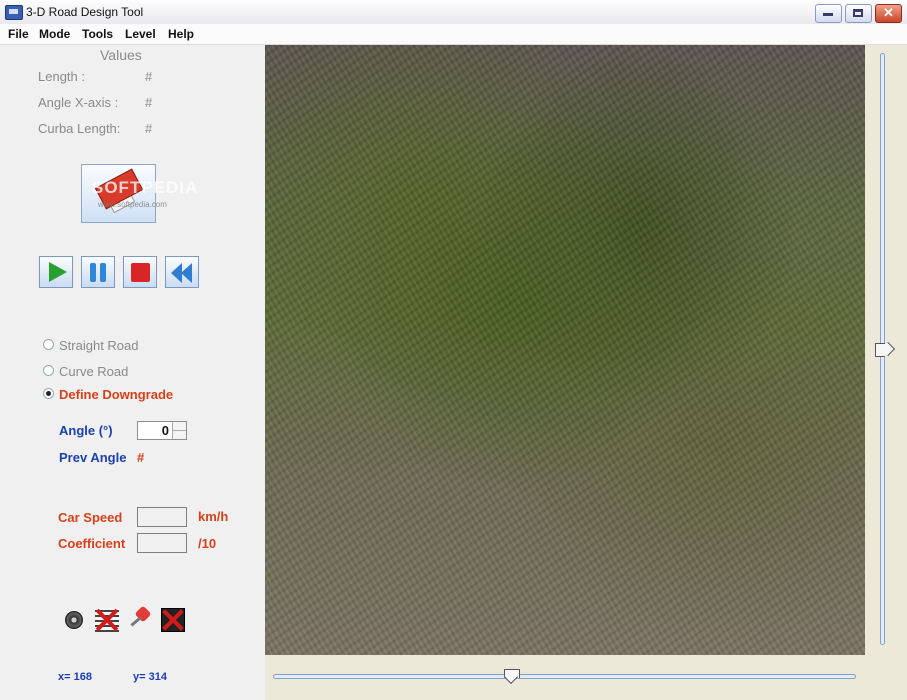 Image resolution: width=907 pixels, height=700 pixels. I want to click on angle-label: Angle (°), so click(86, 430).